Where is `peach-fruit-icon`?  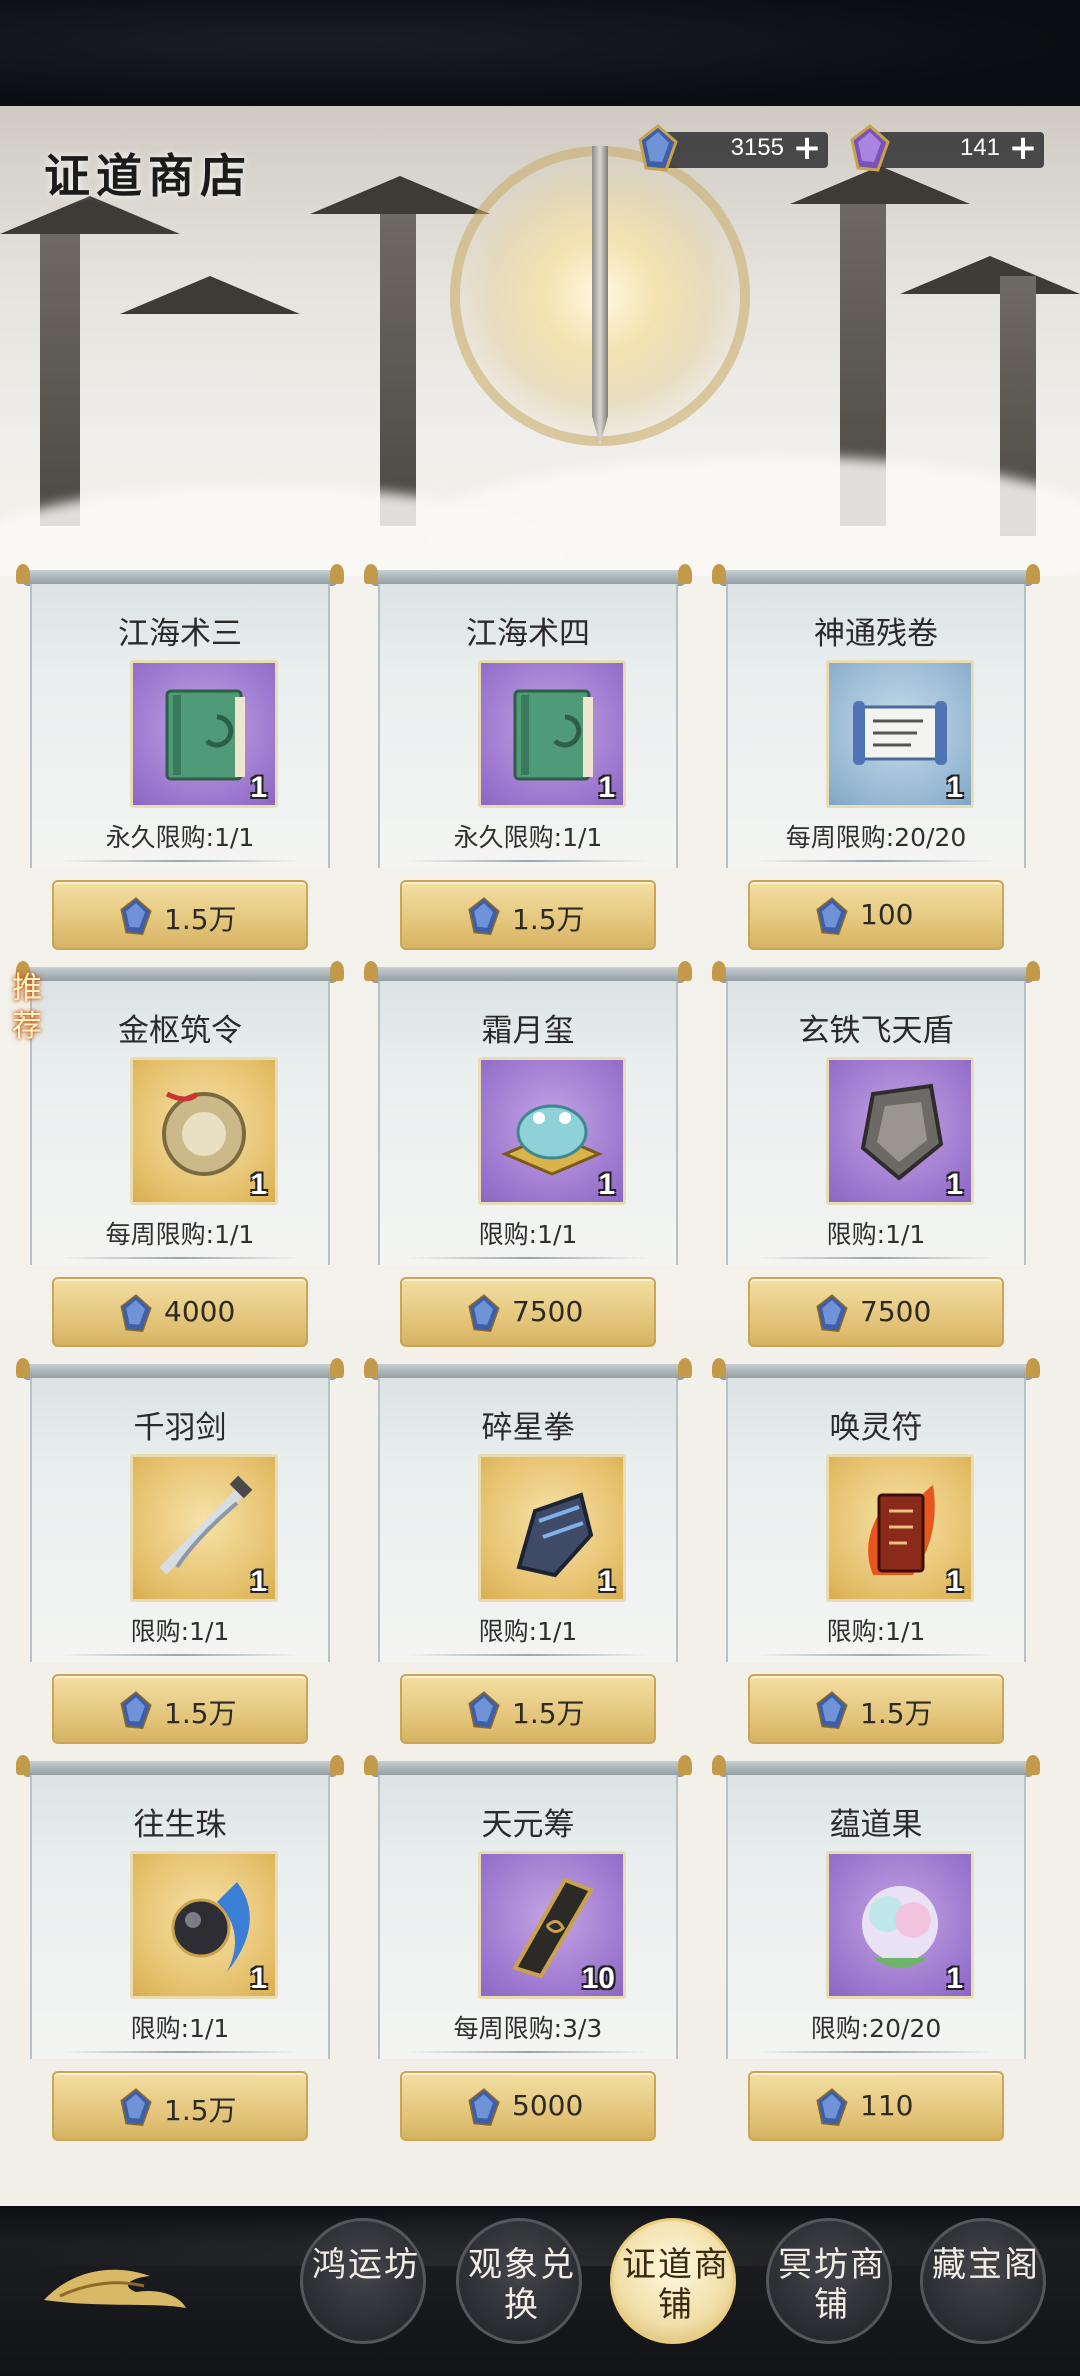 peach-fruit-icon is located at coordinates (900, 1927).